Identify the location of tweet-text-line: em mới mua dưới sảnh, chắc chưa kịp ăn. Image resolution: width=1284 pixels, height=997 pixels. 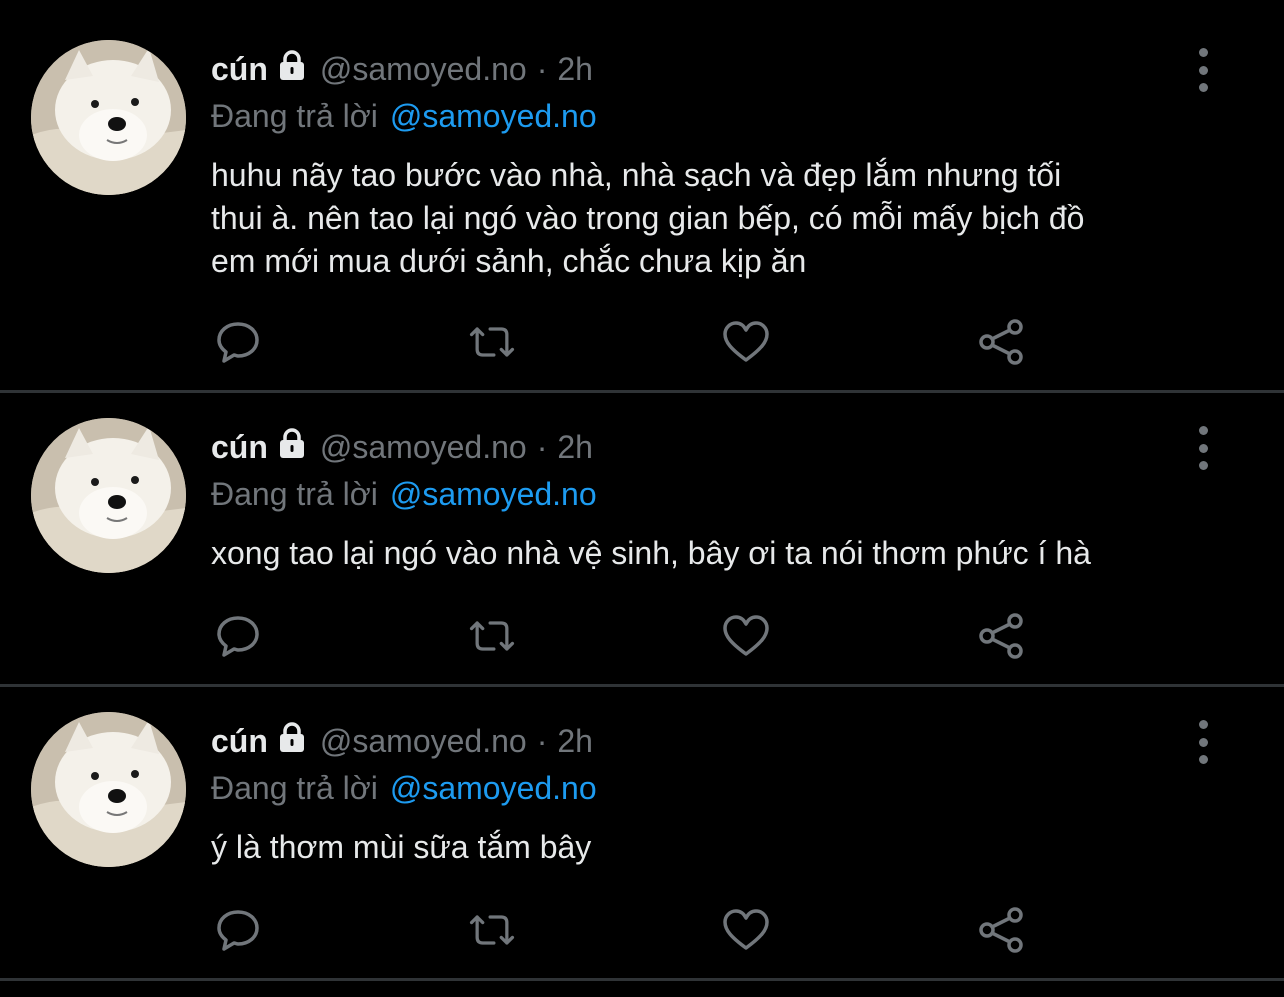
(509, 261).